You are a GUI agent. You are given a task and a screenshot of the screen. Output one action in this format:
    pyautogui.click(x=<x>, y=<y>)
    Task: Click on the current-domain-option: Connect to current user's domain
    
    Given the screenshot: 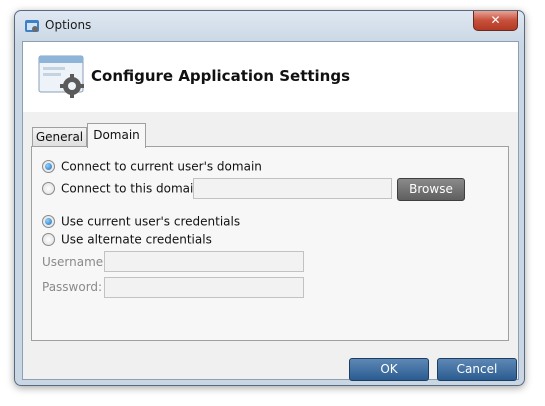 What is the action you would take?
    pyautogui.click(x=152, y=166)
    